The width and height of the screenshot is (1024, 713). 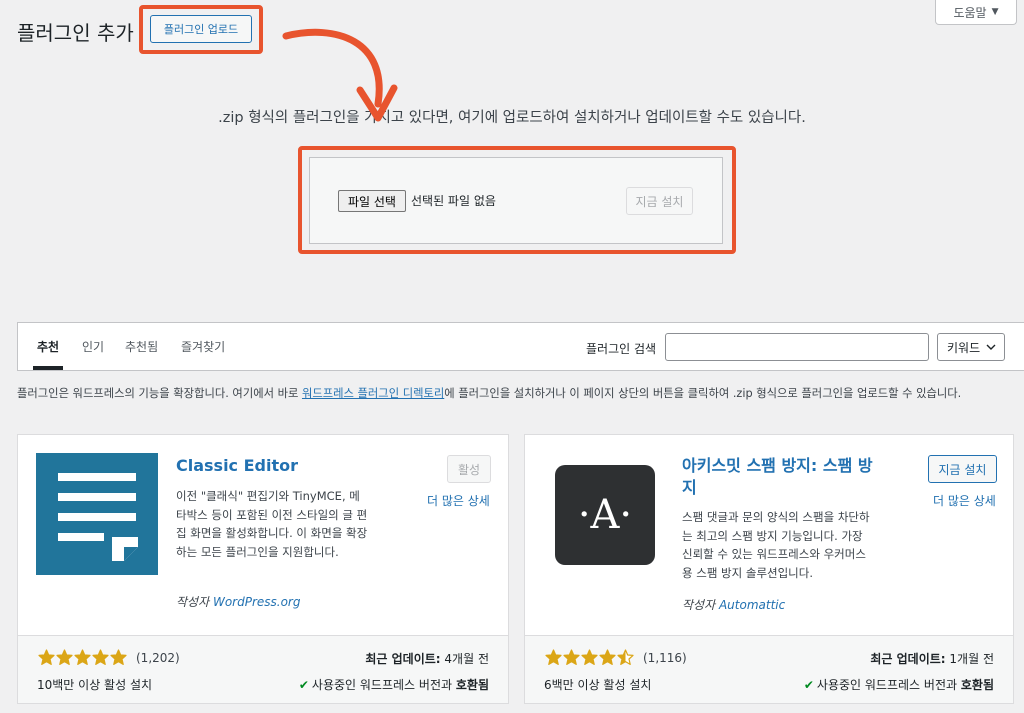 I want to click on search-type-value: 키워드, so click(x=964, y=347).